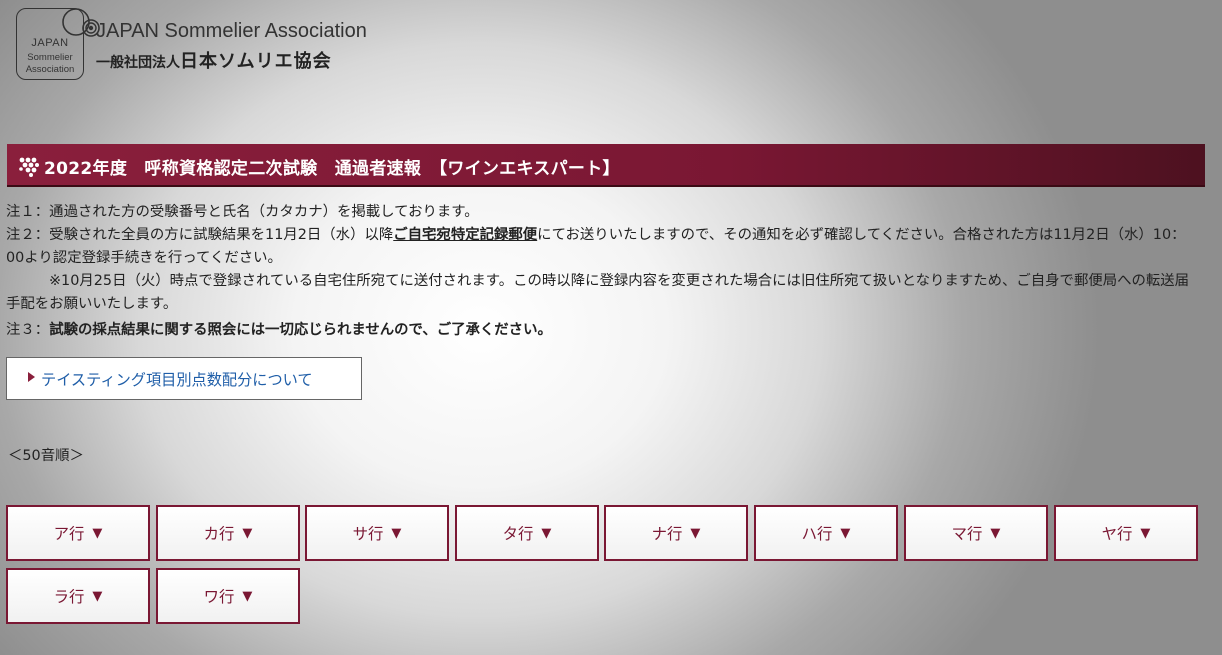 The height and width of the screenshot is (655, 1222). I want to click on kana-button-label: カ行, so click(219, 534).